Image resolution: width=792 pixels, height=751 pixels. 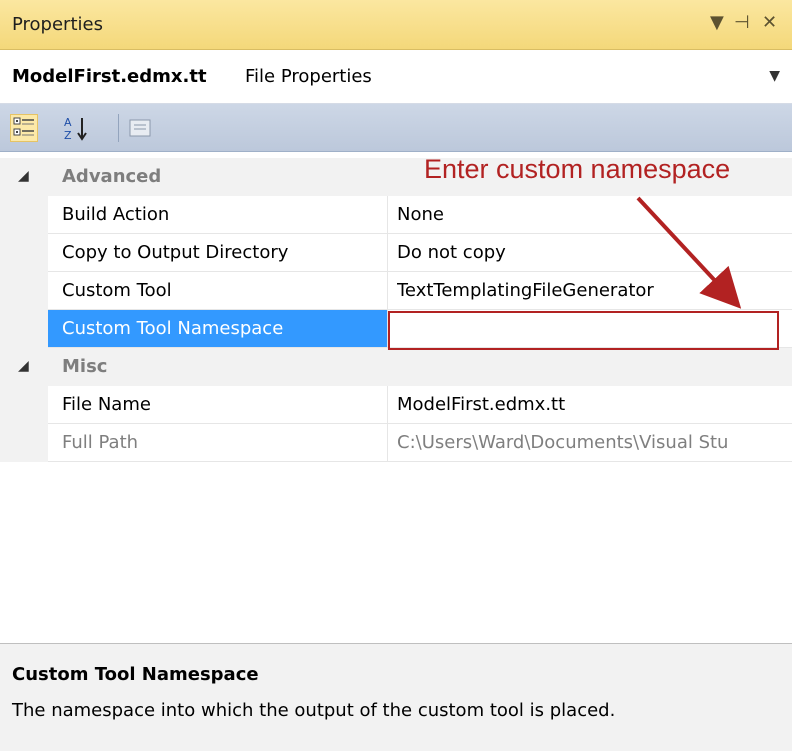 What do you see at coordinates (57, 24) in the screenshot?
I see `window-title: Properties` at bounding box center [57, 24].